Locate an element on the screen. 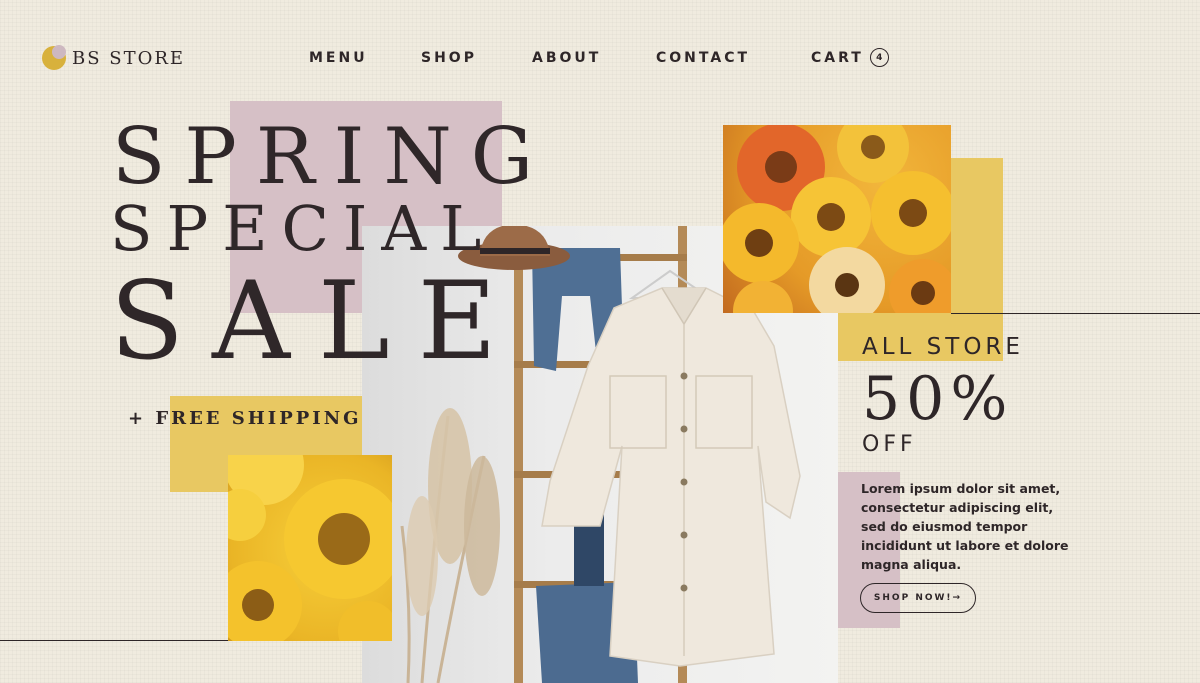 This screenshot has height=683, width=1200. cart-count-badge: 4 is located at coordinates (879, 57).